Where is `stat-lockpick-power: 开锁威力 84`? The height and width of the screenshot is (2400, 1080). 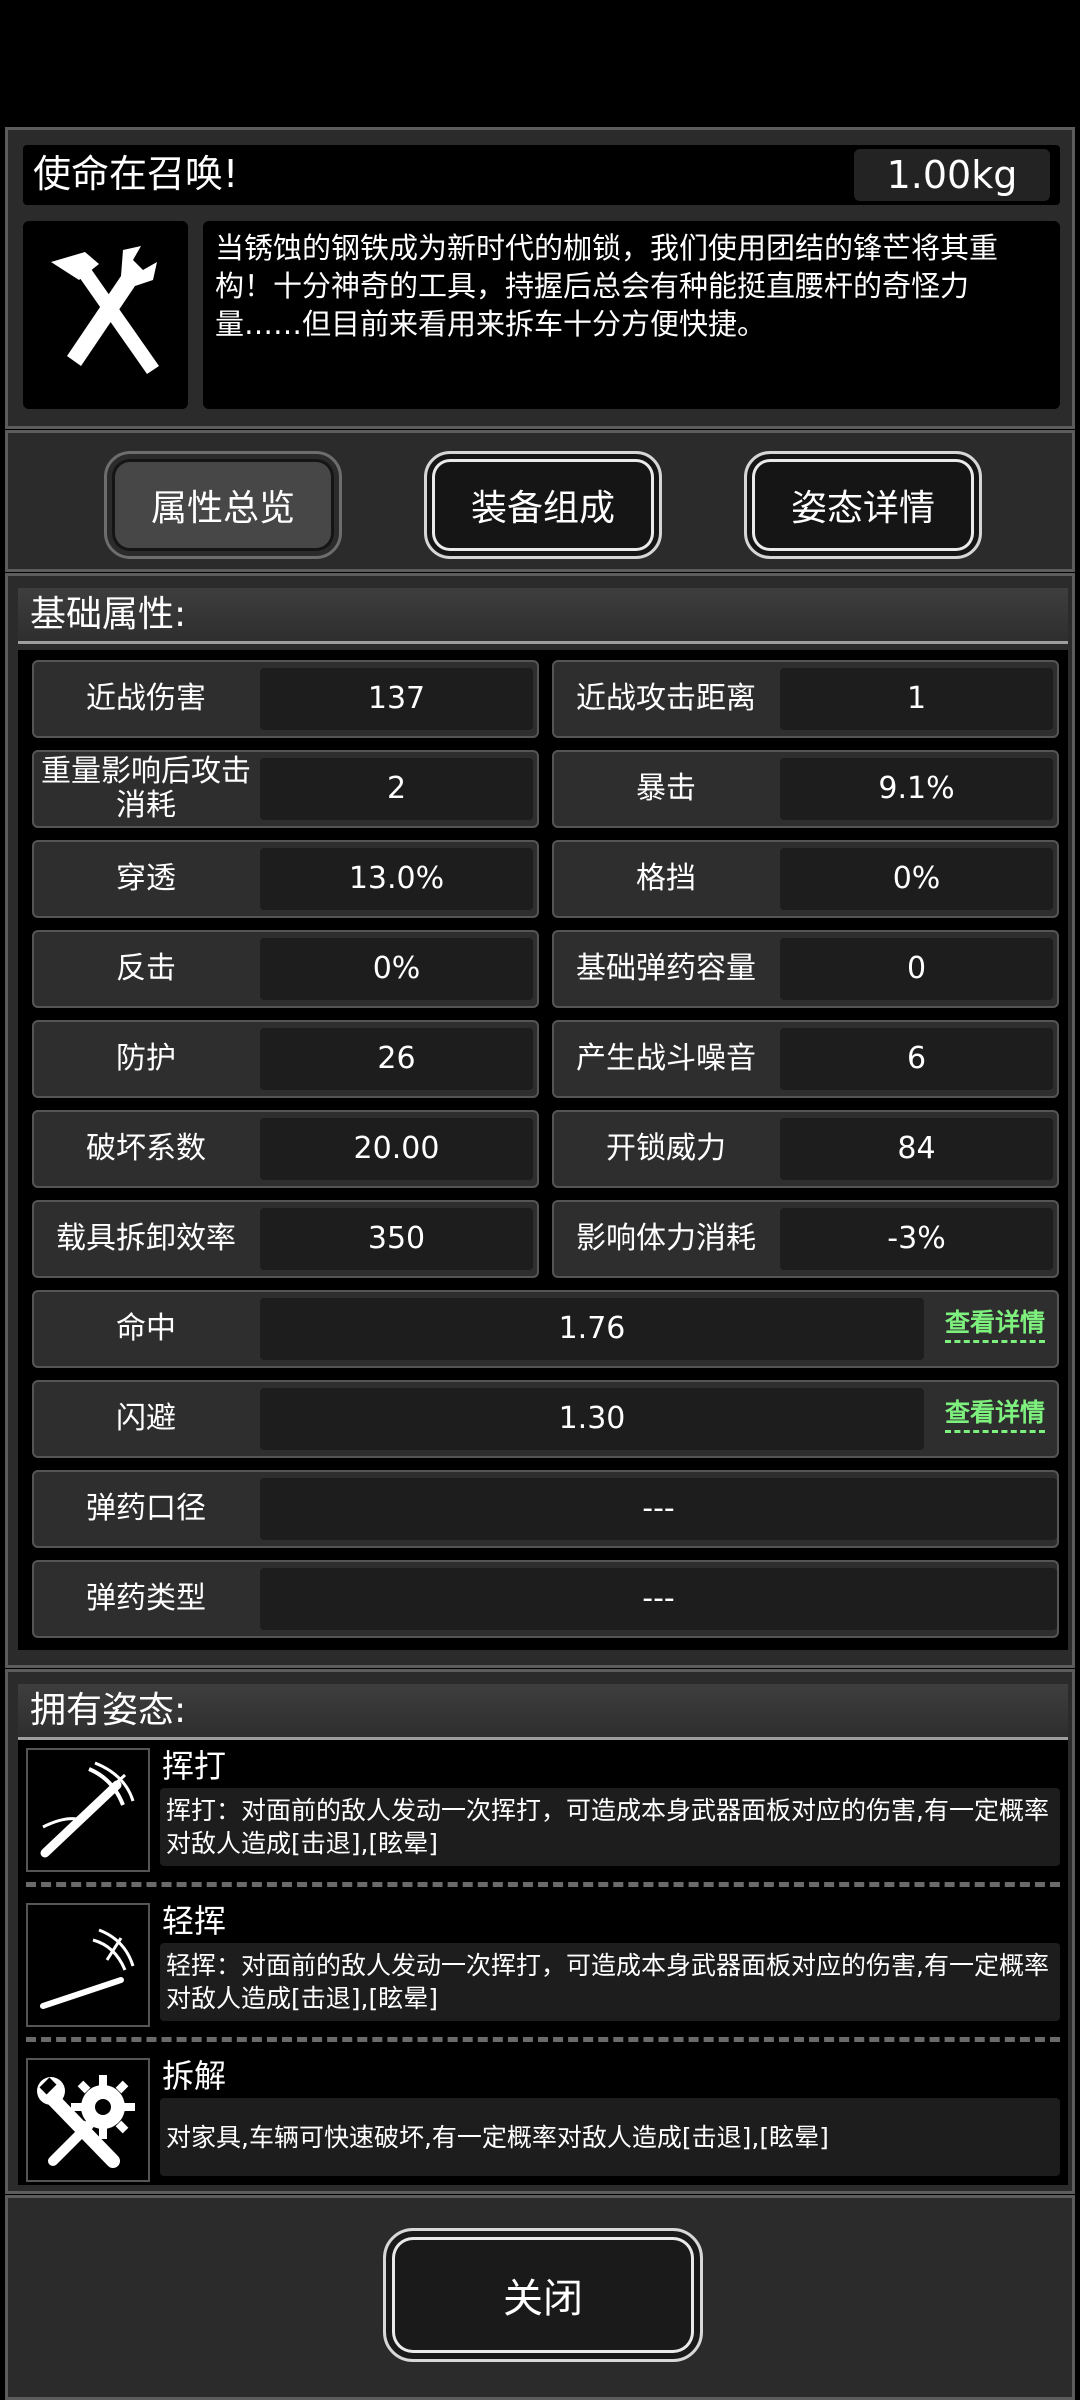
stat-lockpick-power: 开锁威力 84 is located at coordinates (805, 1149).